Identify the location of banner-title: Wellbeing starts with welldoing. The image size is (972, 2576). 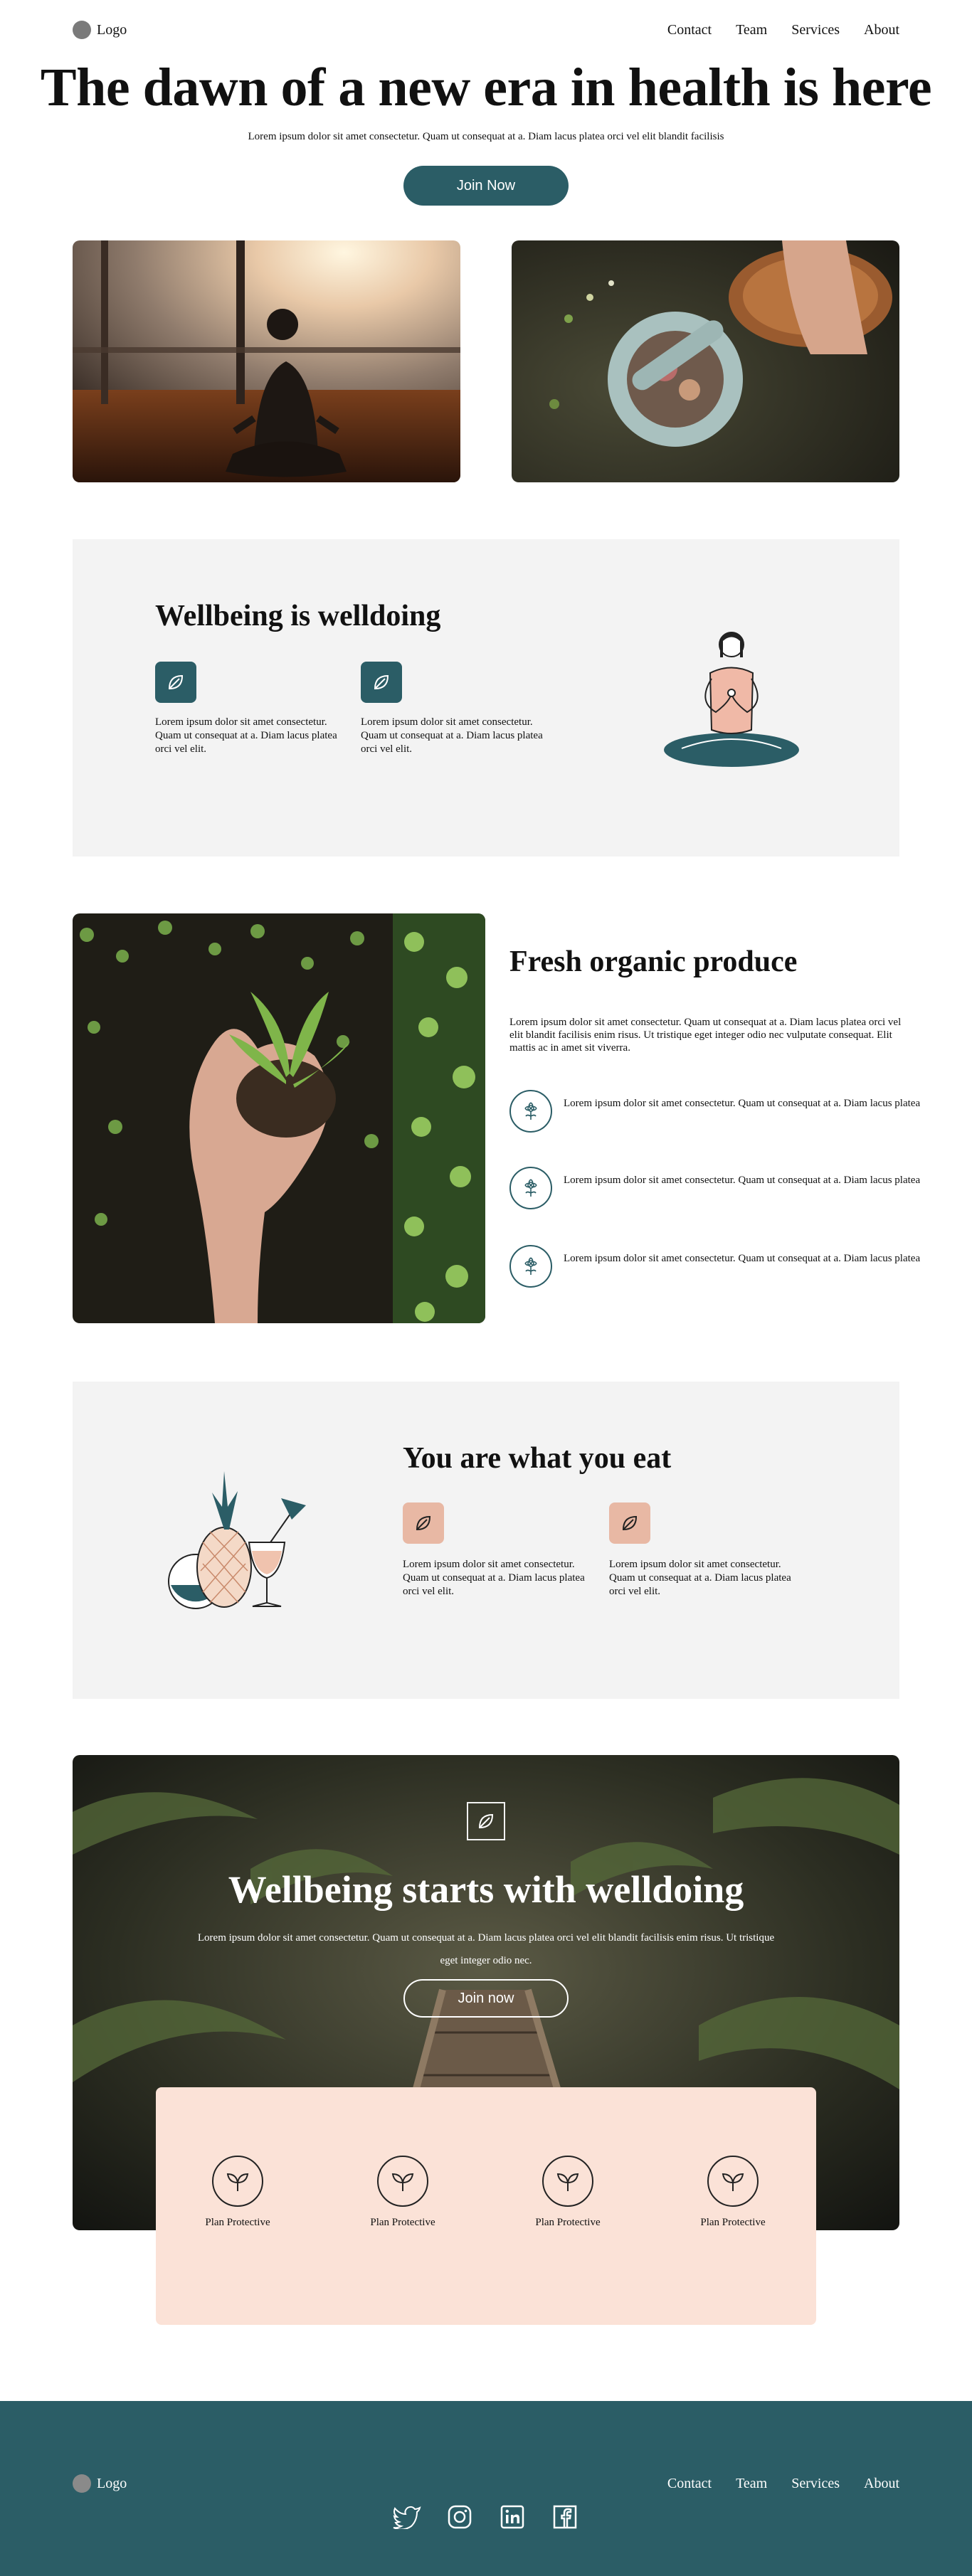
(486, 1890).